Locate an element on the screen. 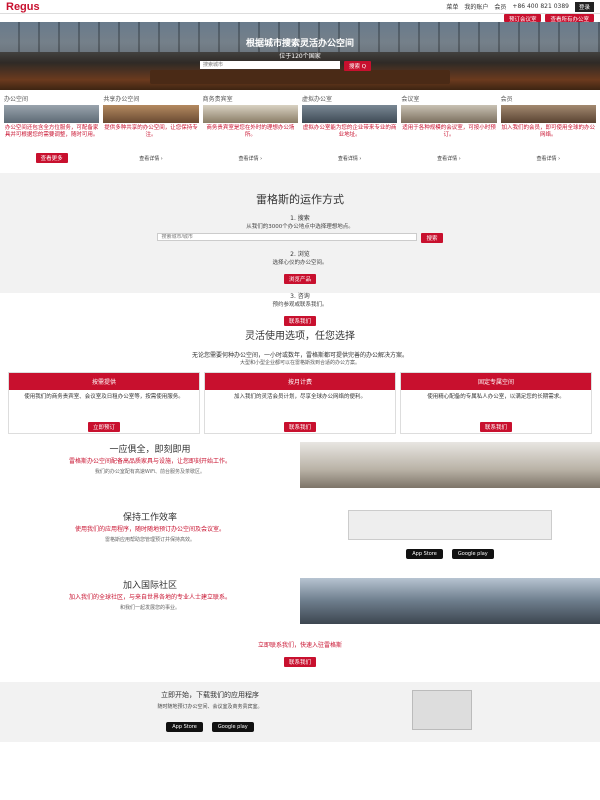 The width and height of the screenshot is (600, 800). app-promo: App Store Google play is located at coordinates (450, 540).